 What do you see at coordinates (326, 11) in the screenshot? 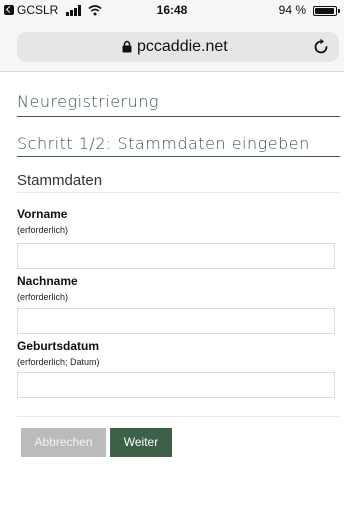
I see `battery-icon` at bounding box center [326, 11].